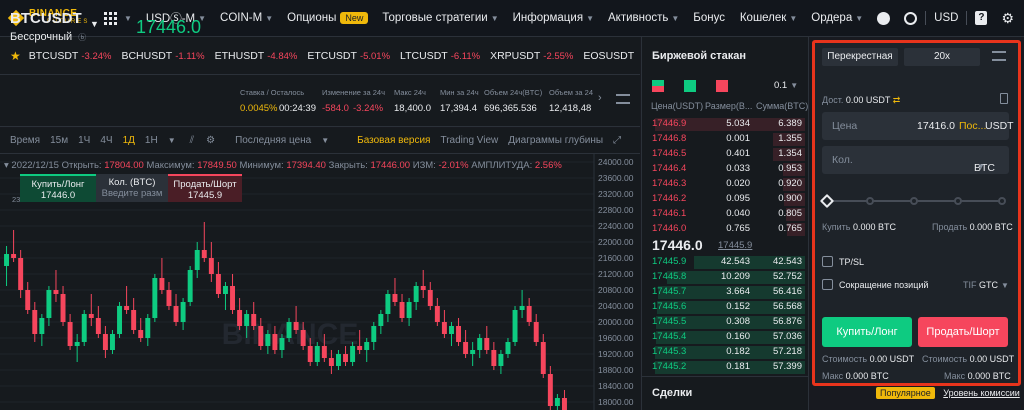 Image resolution: width=1024 pixels, height=410 pixels. What do you see at coordinates (82, 37) in the screenshot?
I see `info-icon: ⓑ` at bounding box center [82, 37].